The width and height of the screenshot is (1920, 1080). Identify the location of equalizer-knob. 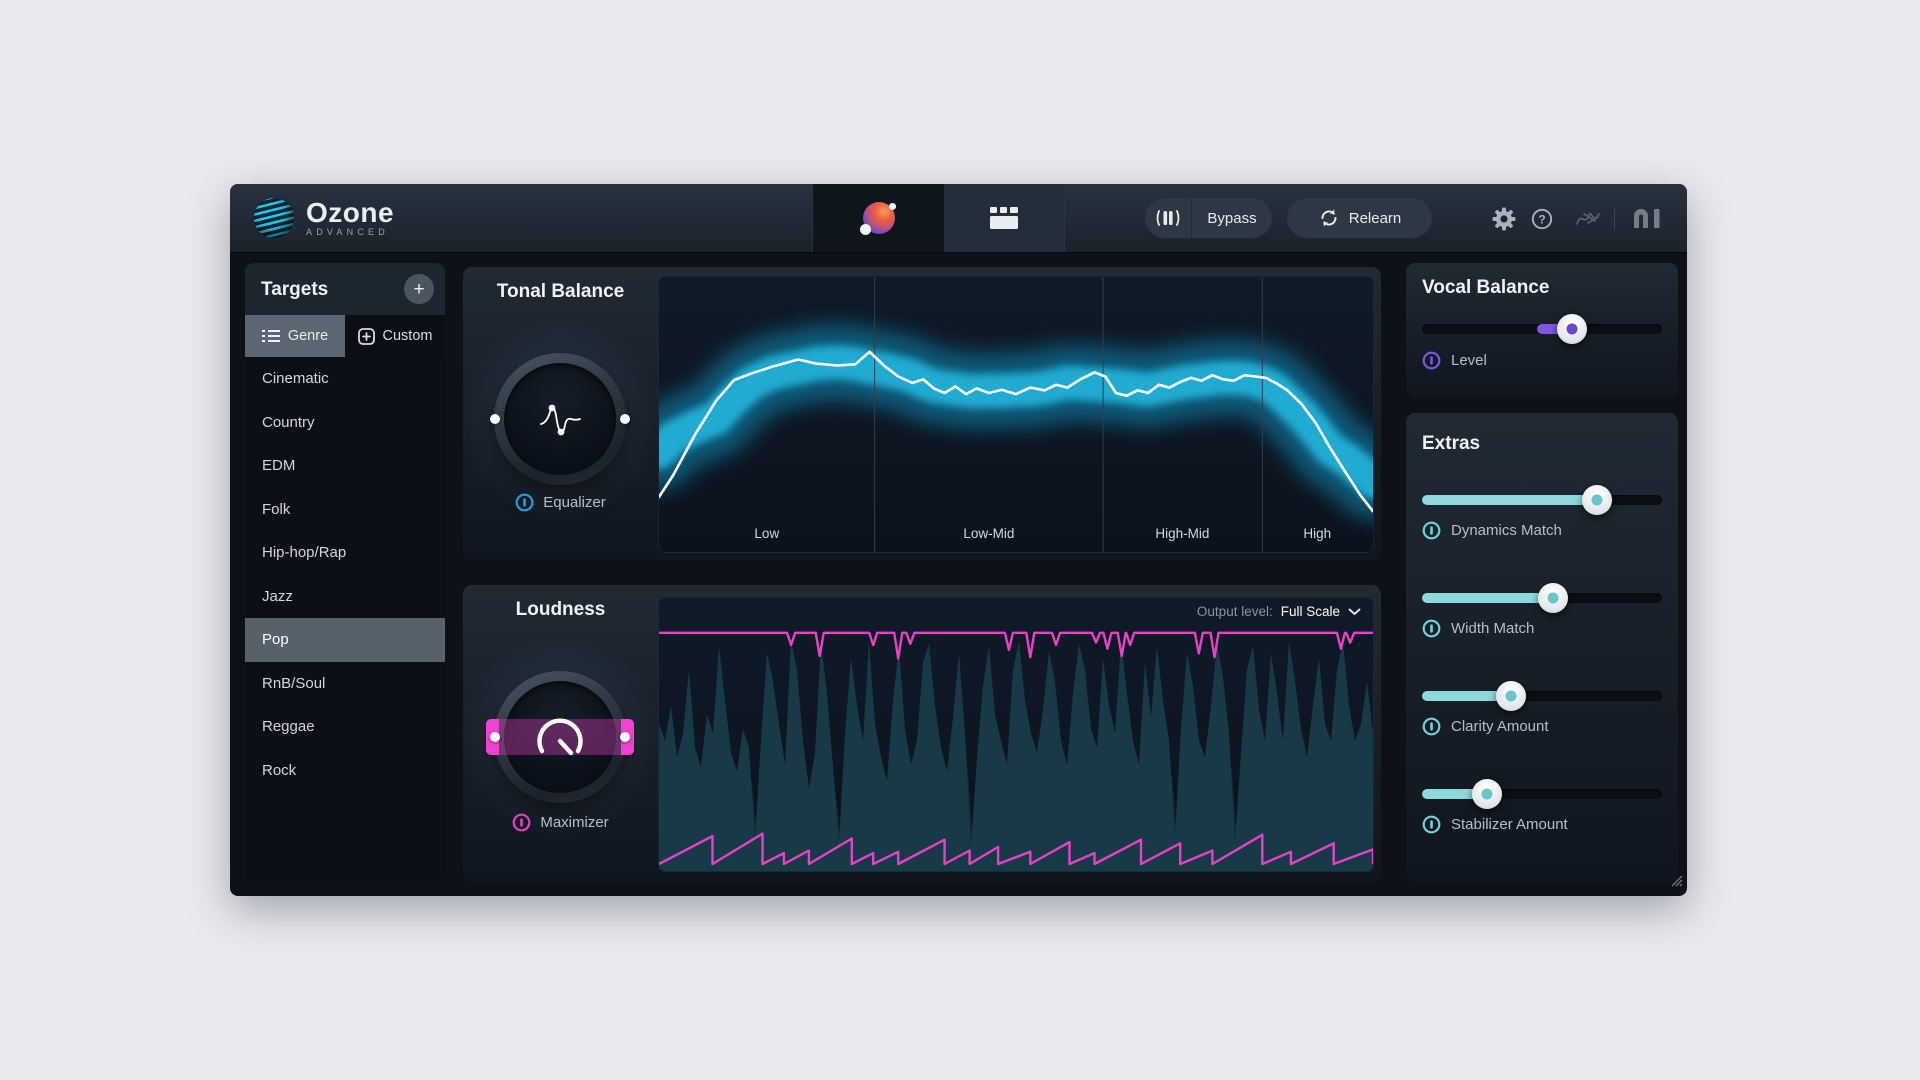
(560, 419).